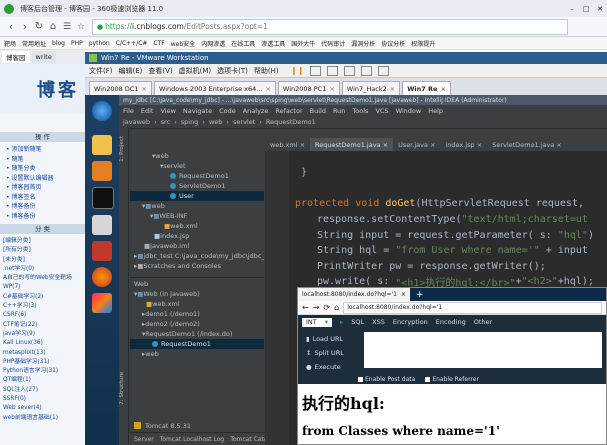 The height and width of the screenshot is (445, 607). I want to click on hackbar-menu-item: Other, so click(483, 322).